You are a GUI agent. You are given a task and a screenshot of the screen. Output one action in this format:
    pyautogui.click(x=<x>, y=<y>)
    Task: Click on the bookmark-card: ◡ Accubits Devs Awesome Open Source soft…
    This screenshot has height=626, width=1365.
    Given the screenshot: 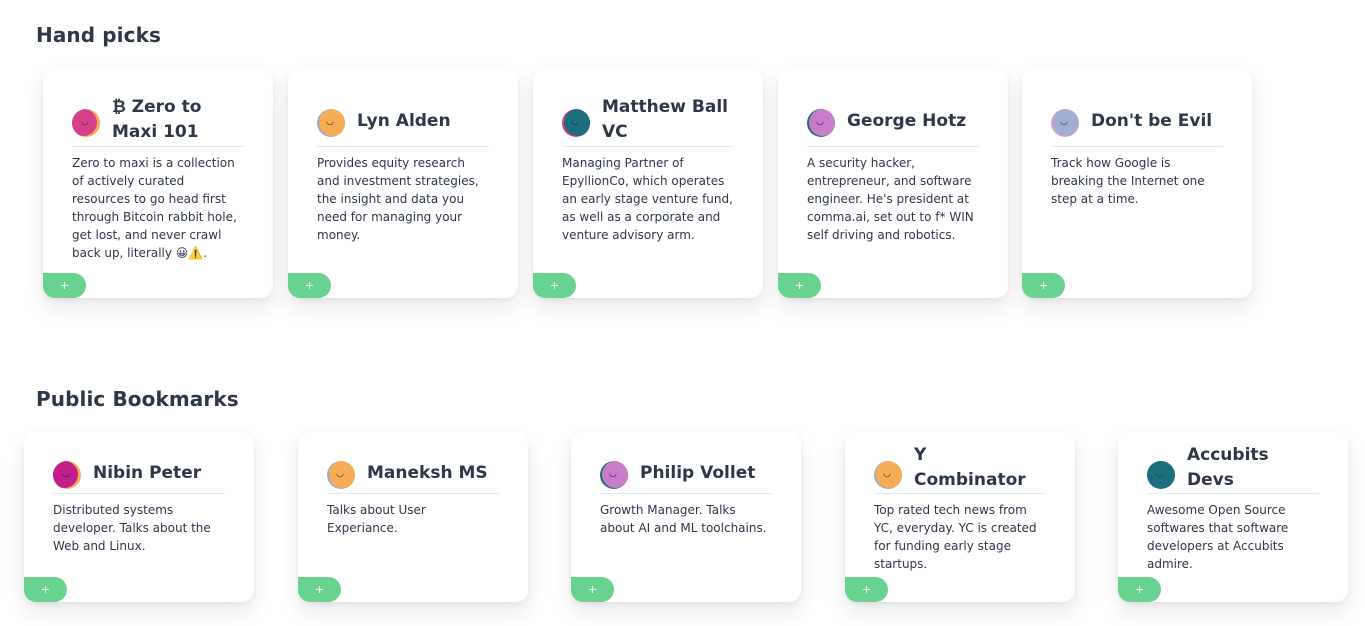 What is the action you would take?
    pyautogui.click(x=1233, y=517)
    